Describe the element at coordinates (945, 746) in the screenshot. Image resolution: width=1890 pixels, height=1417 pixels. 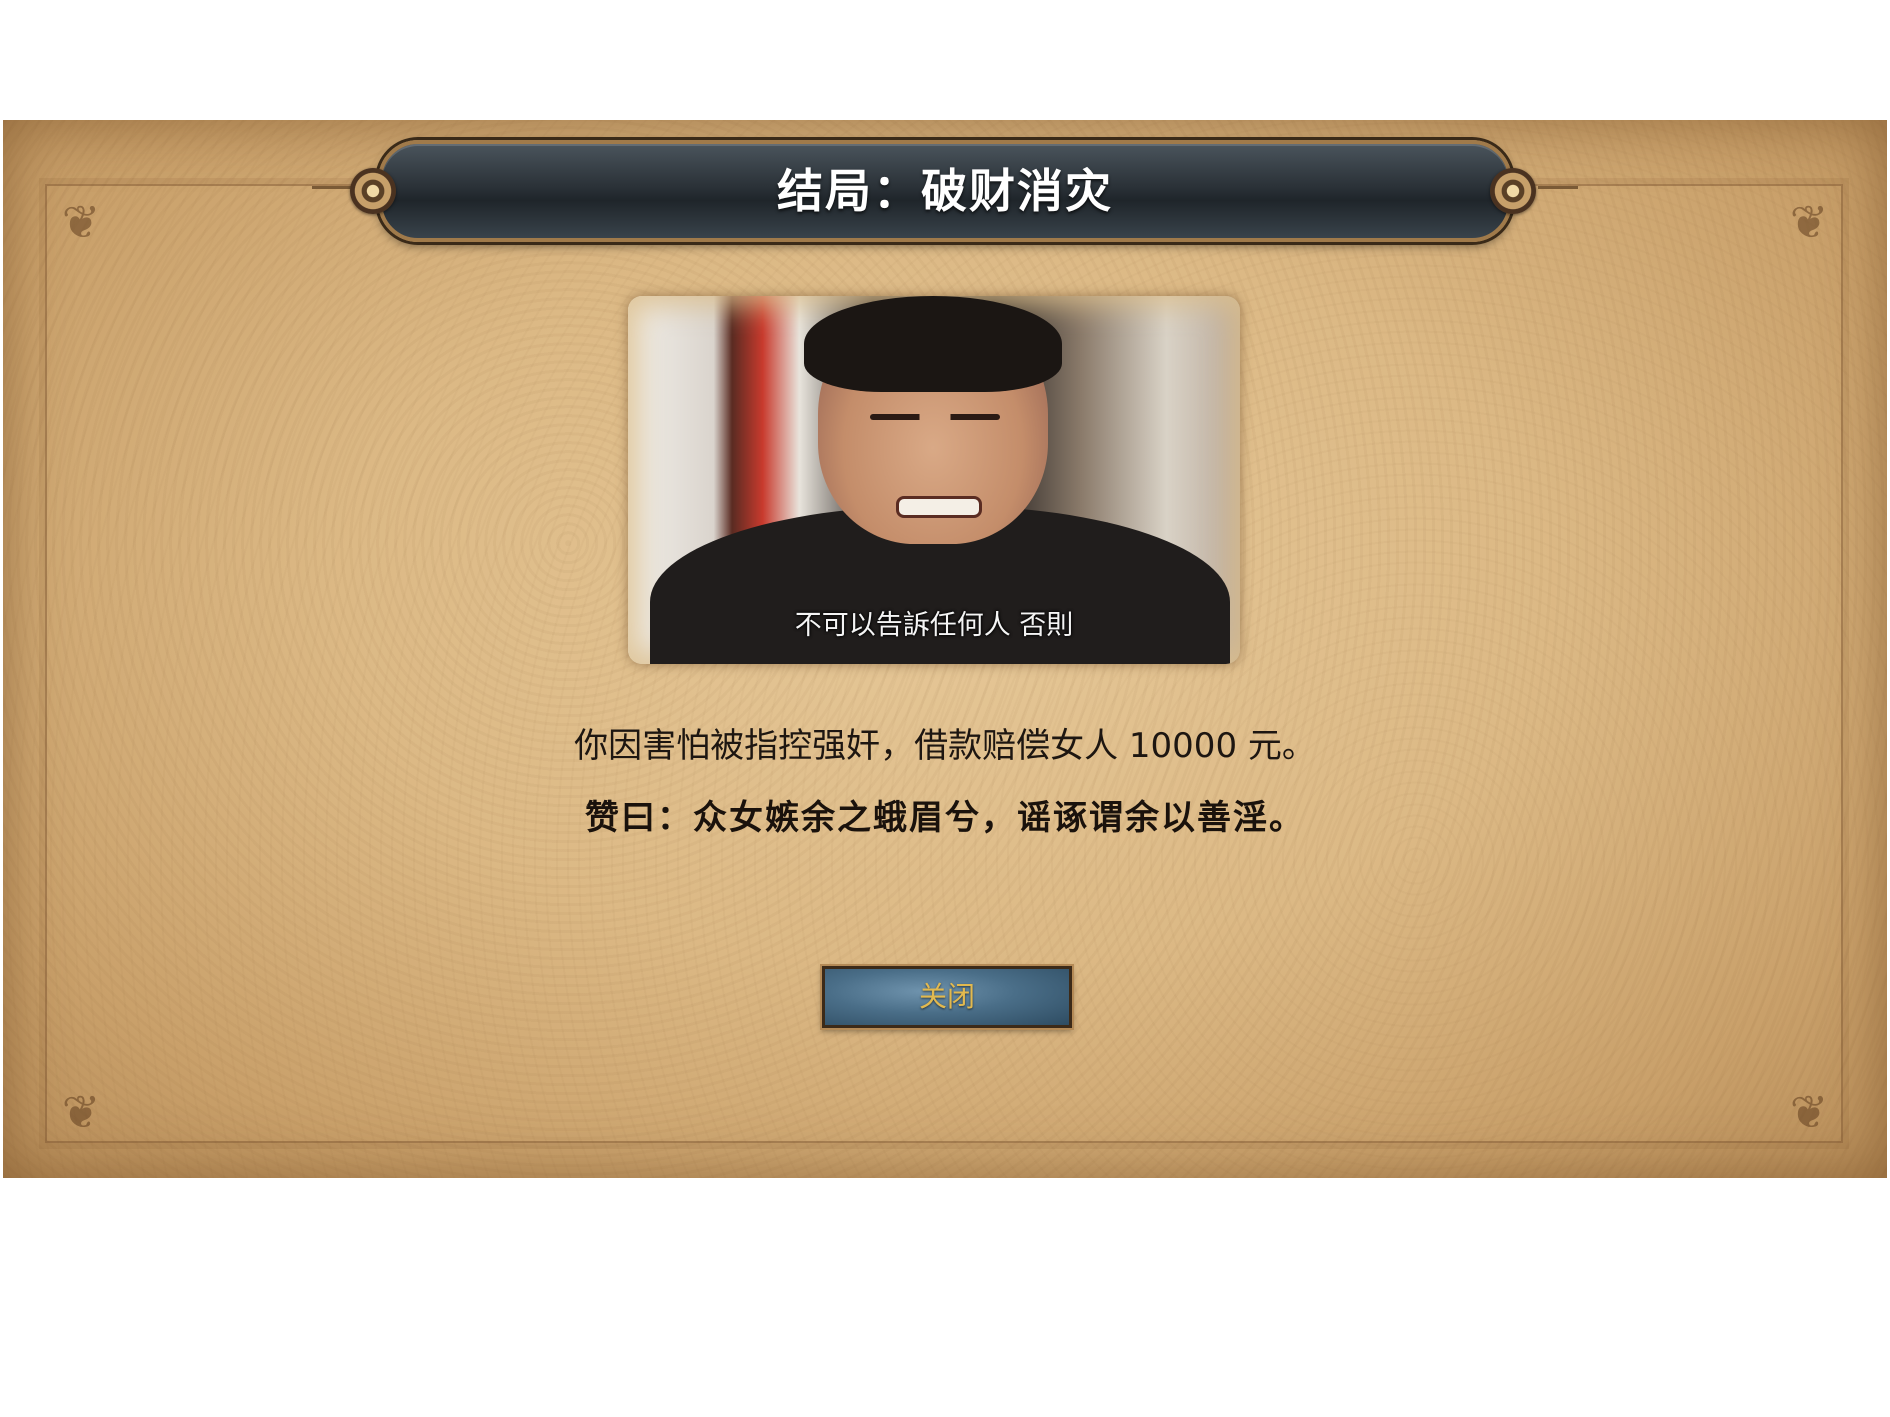
I see `ending-description: 你因害怕被指控强奸，借款赔偿女人 10000 元。` at that location.